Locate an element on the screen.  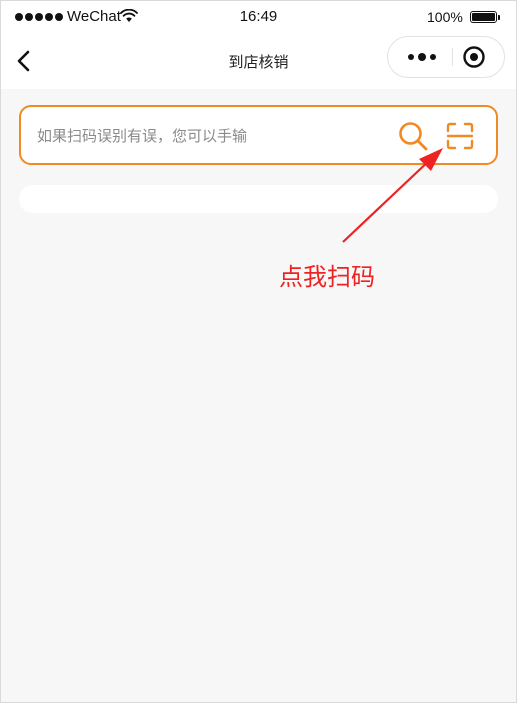
mini-program-capsule is located at coordinates (446, 57).